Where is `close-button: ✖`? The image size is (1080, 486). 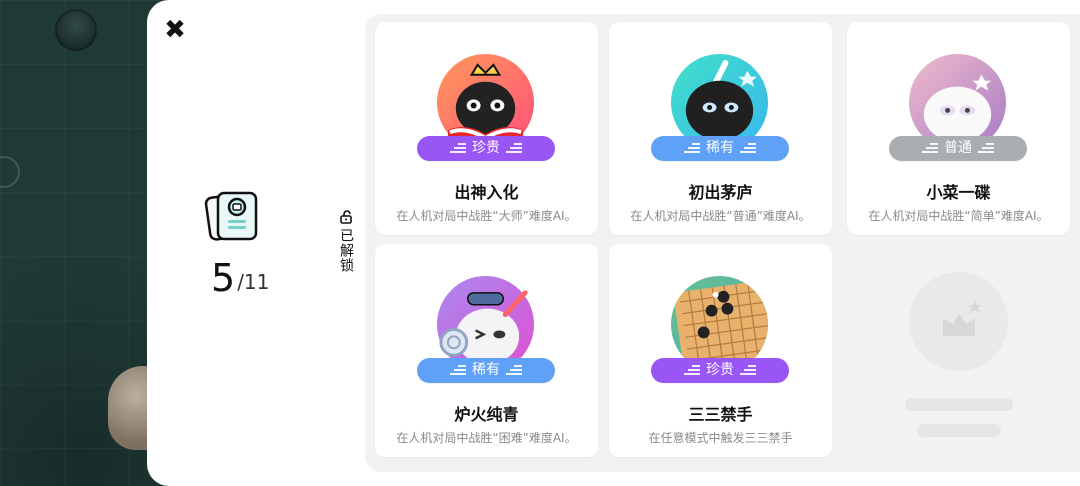
close-button: ✖ is located at coordinates (175, 30).